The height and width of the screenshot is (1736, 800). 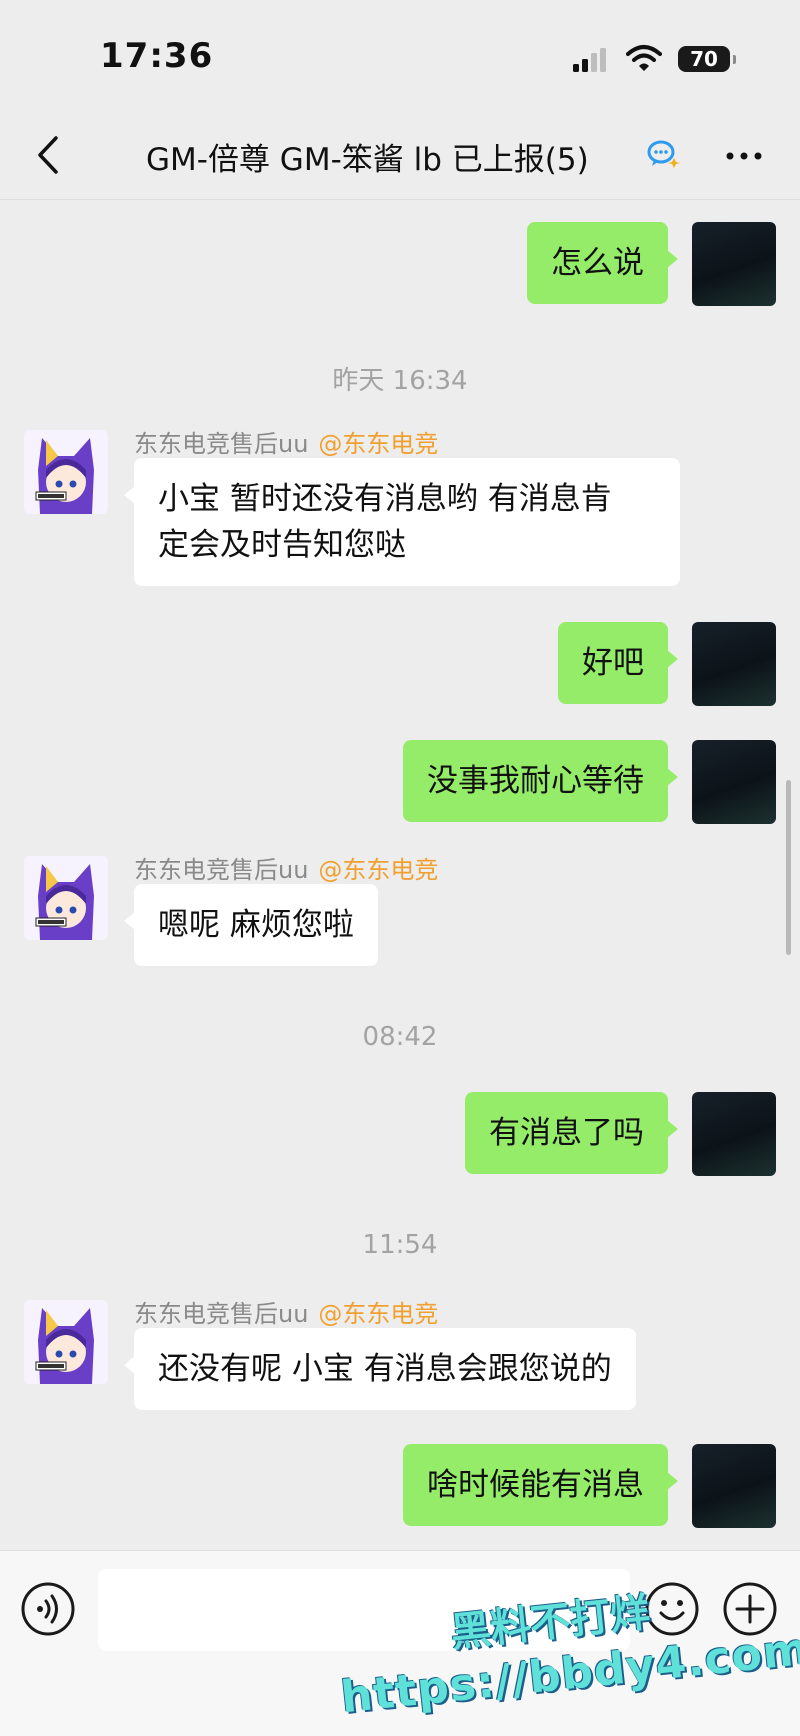 I want to click on input-bar, so click(x=400, y=1643).